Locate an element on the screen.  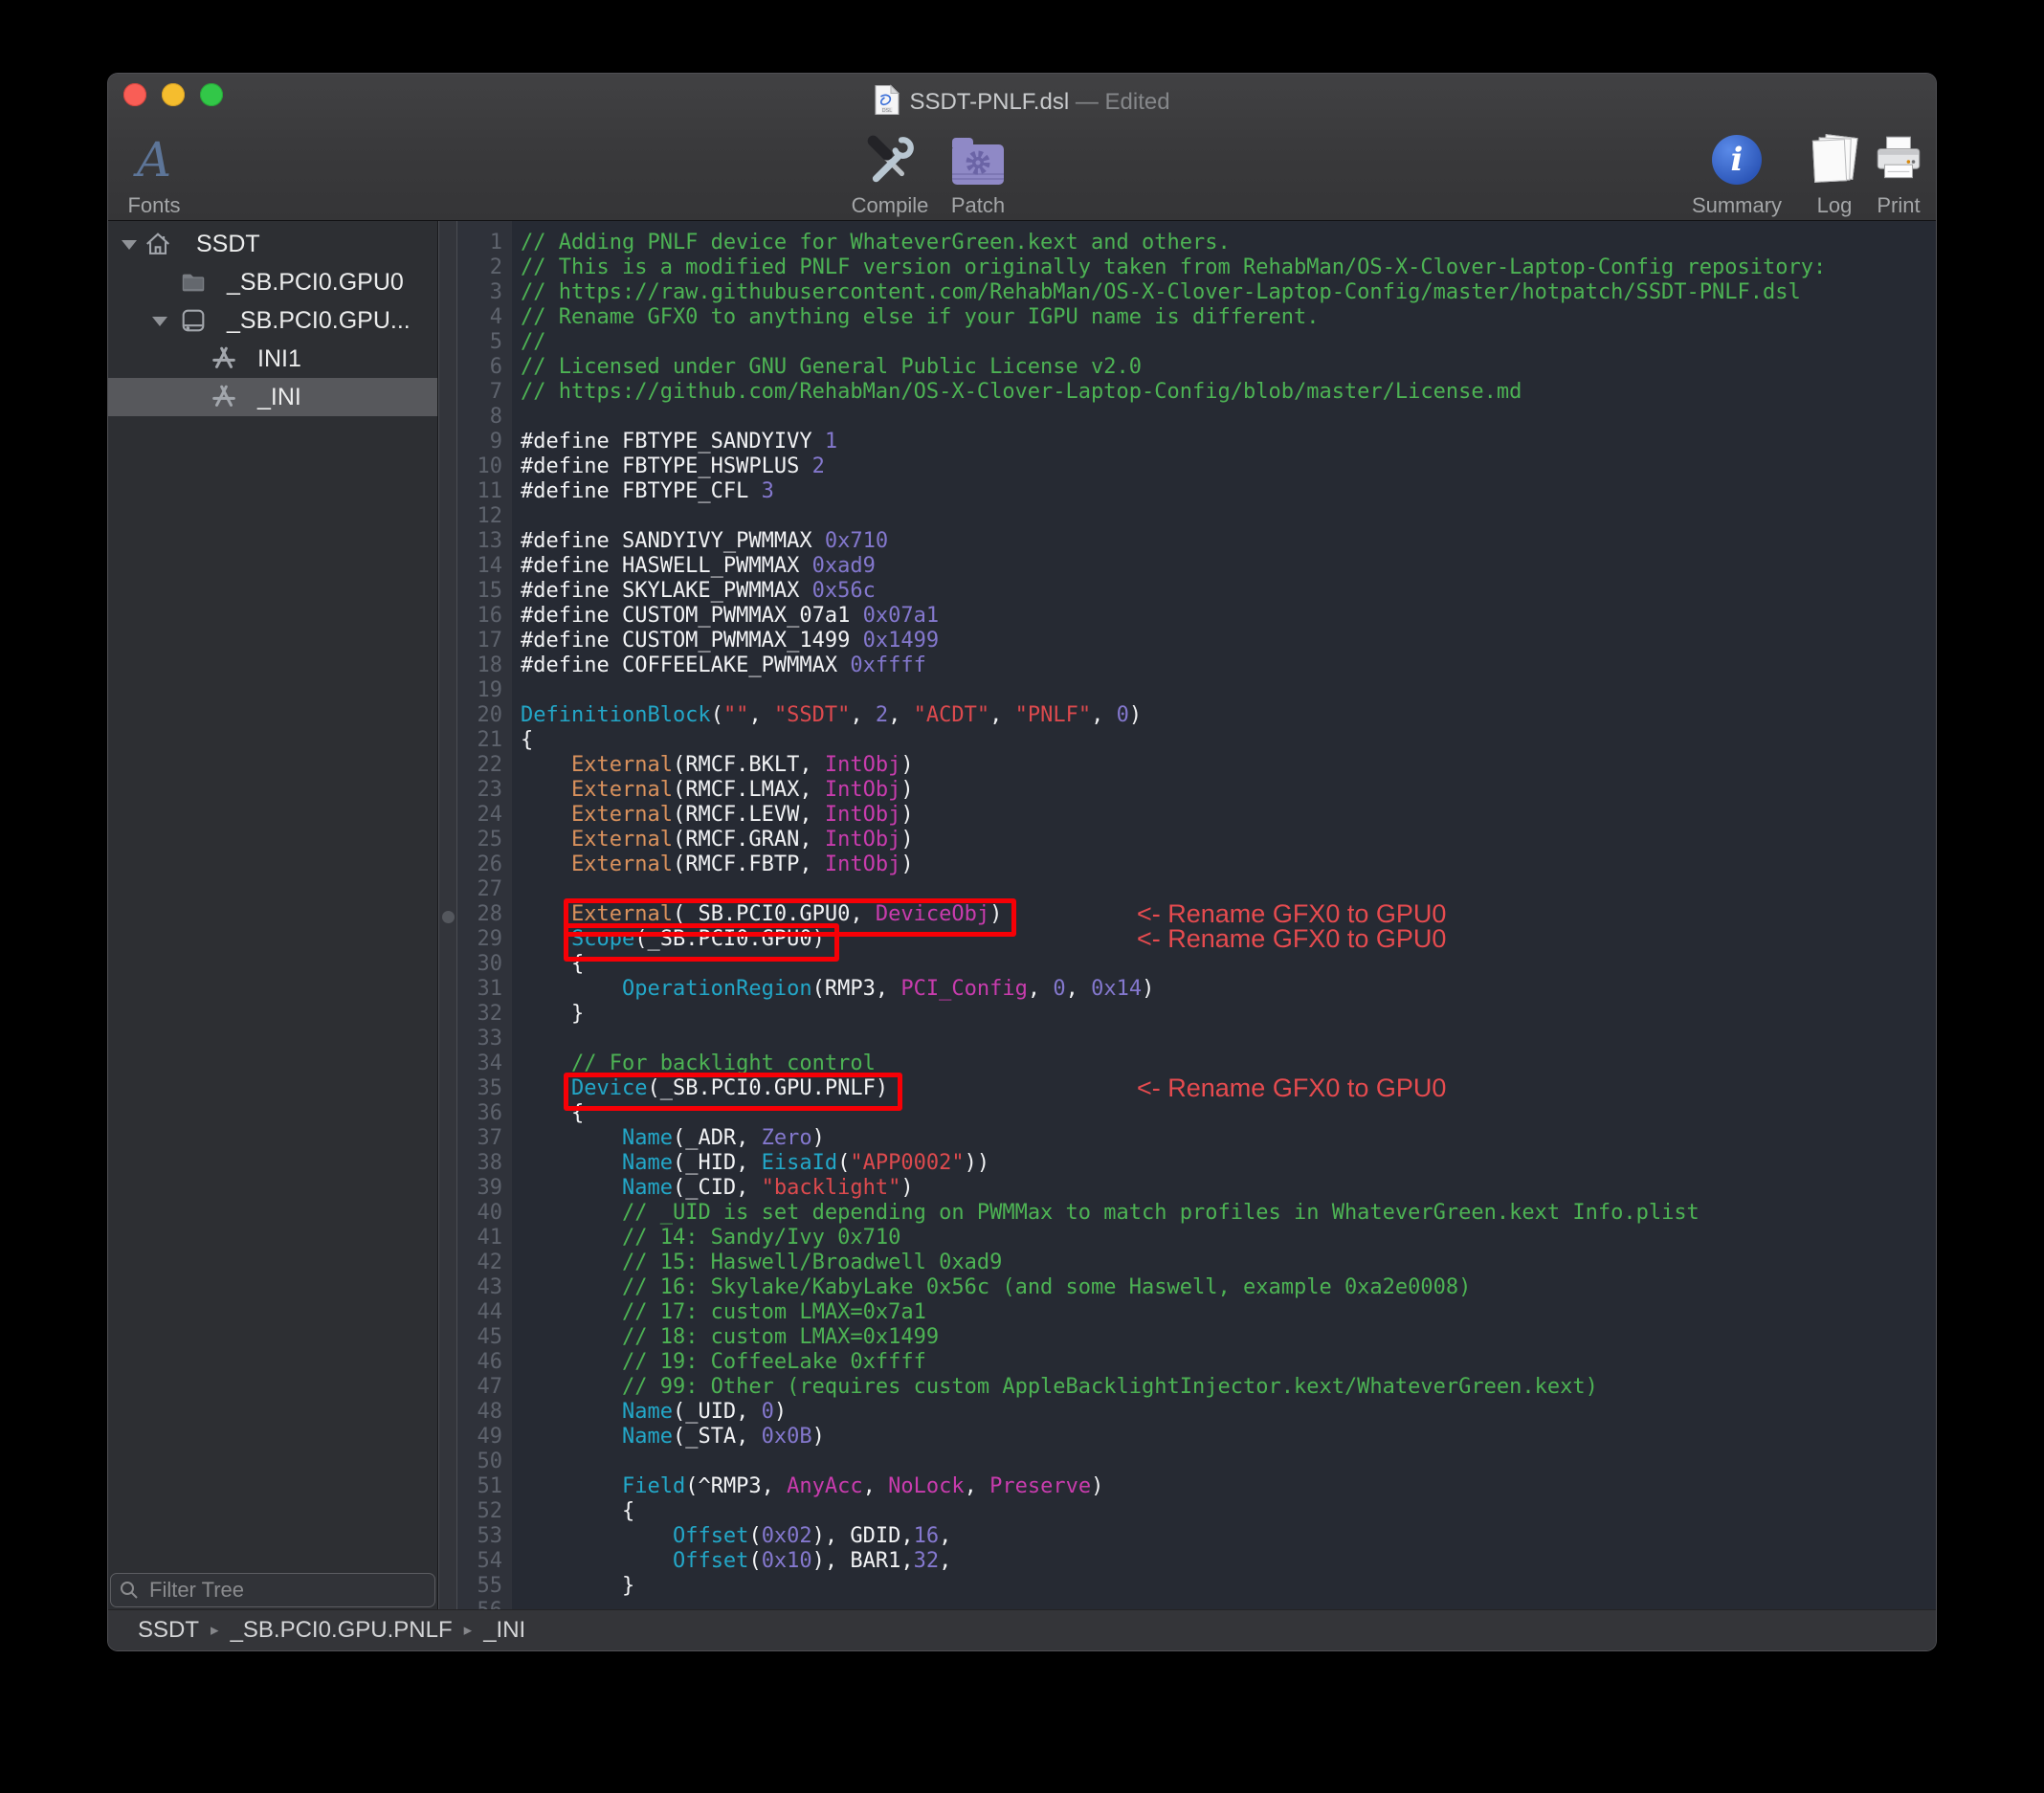
code-text: Offset(0x02), GDID,16, is located at coordinates (812, 1536).